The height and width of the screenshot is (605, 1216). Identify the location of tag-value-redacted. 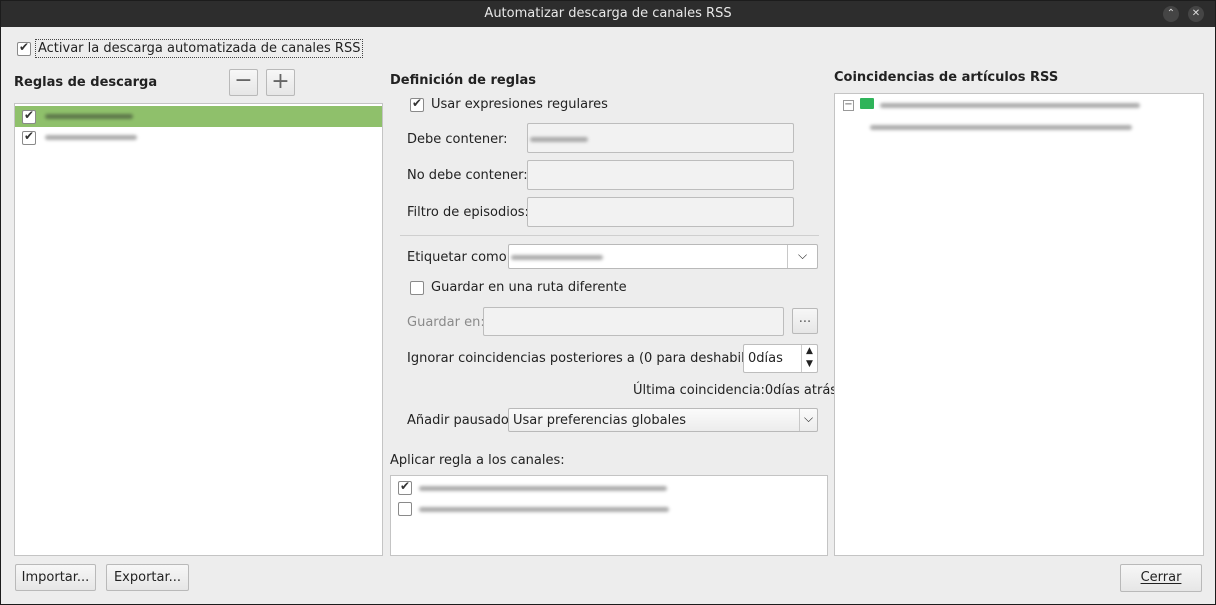
(557, 257).